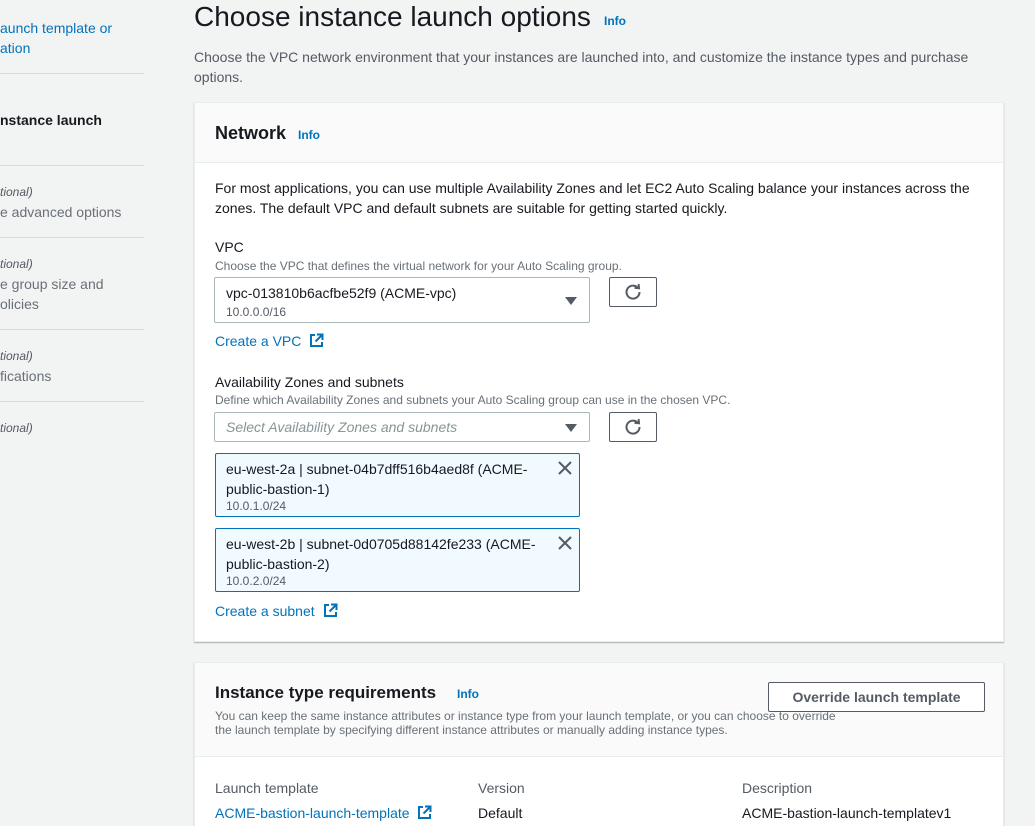 This screenshot has width=1035, height=826. What do you see at coordinates (500, 813) in the screenshot?
I see `version-value: Default` at bounding box center [500, 813].